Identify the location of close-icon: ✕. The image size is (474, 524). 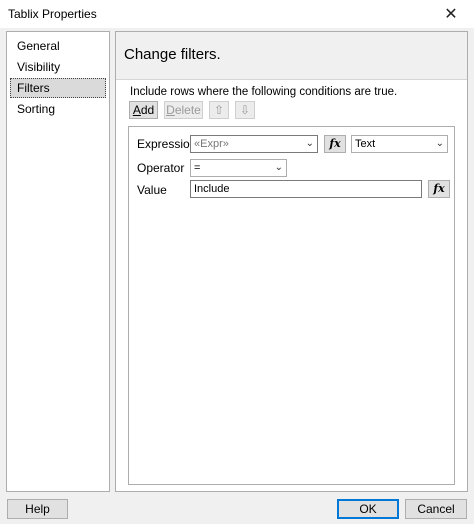
(451, 14).